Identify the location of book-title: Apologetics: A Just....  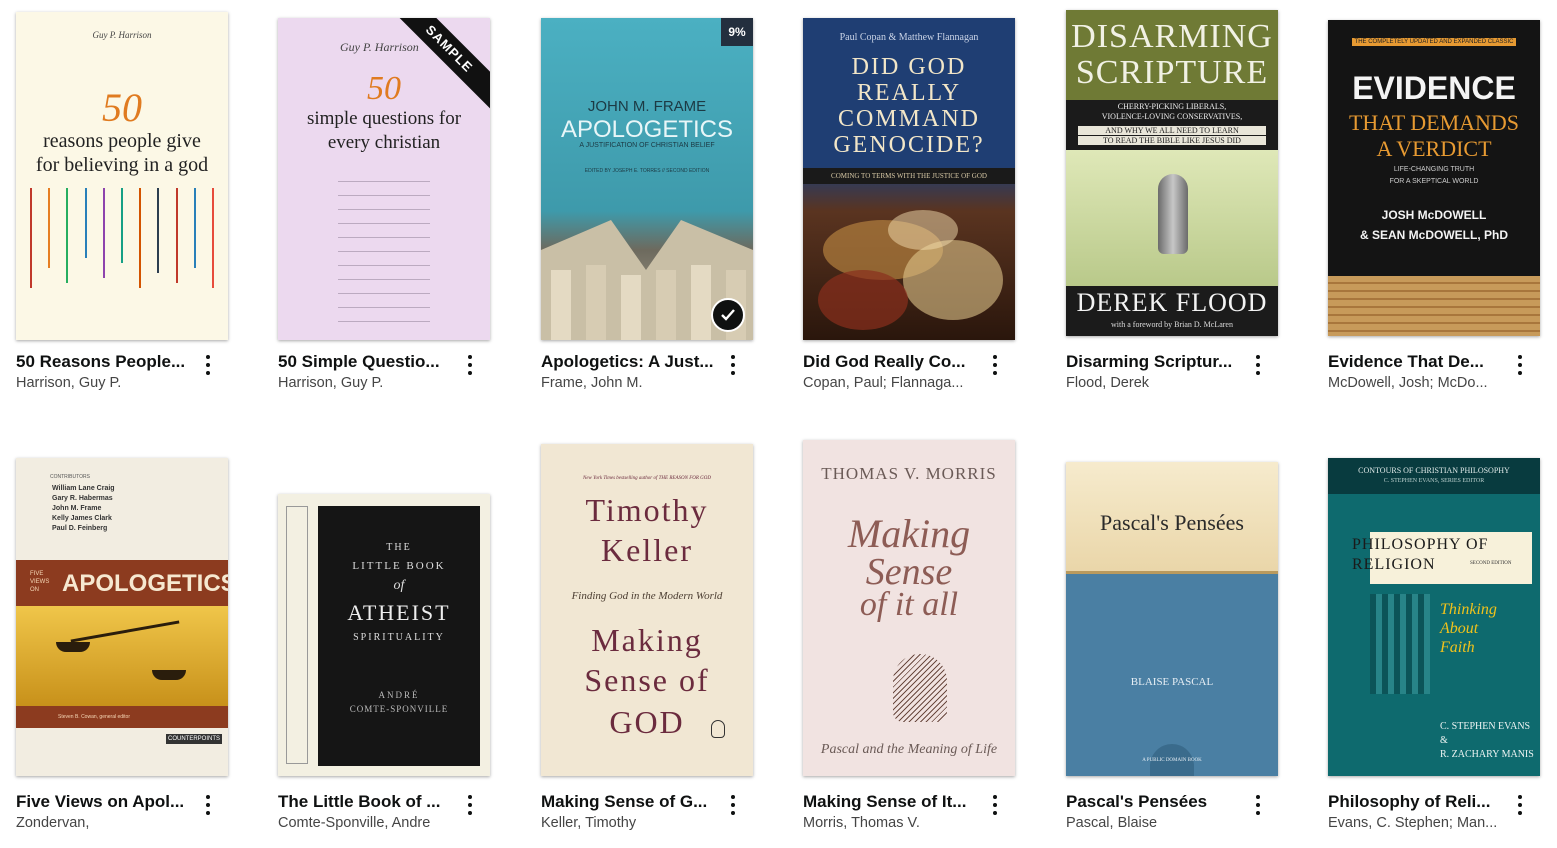
(630, 362).